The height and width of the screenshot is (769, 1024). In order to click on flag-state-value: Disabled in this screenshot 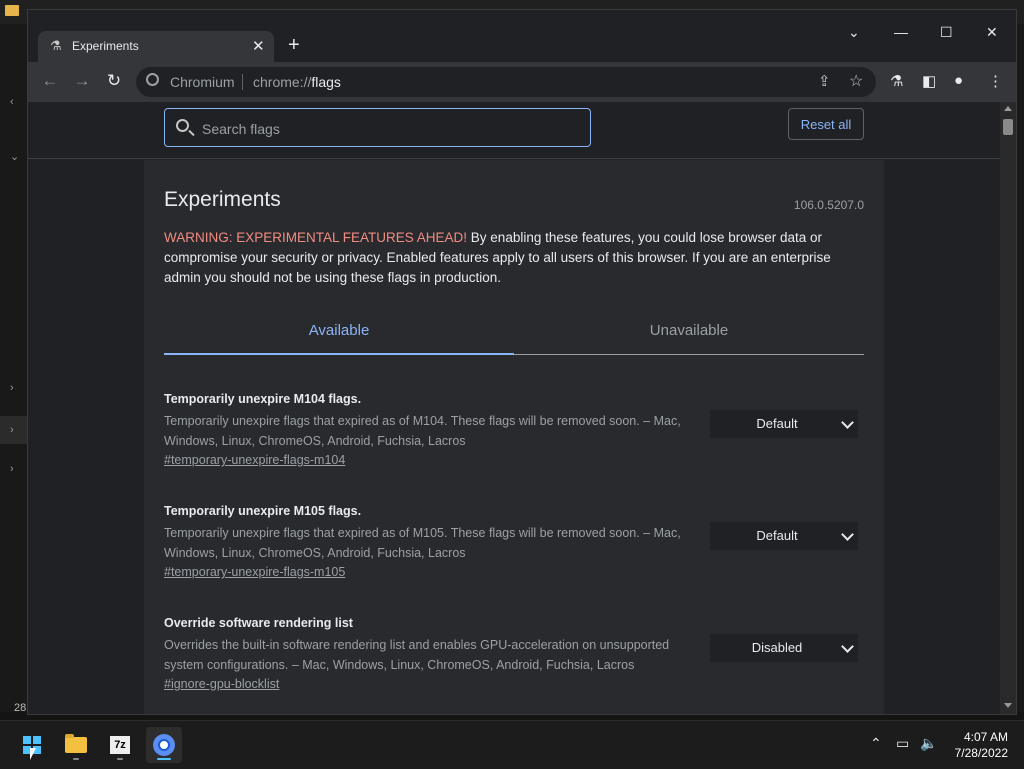, I will do `click(777, 647)`.